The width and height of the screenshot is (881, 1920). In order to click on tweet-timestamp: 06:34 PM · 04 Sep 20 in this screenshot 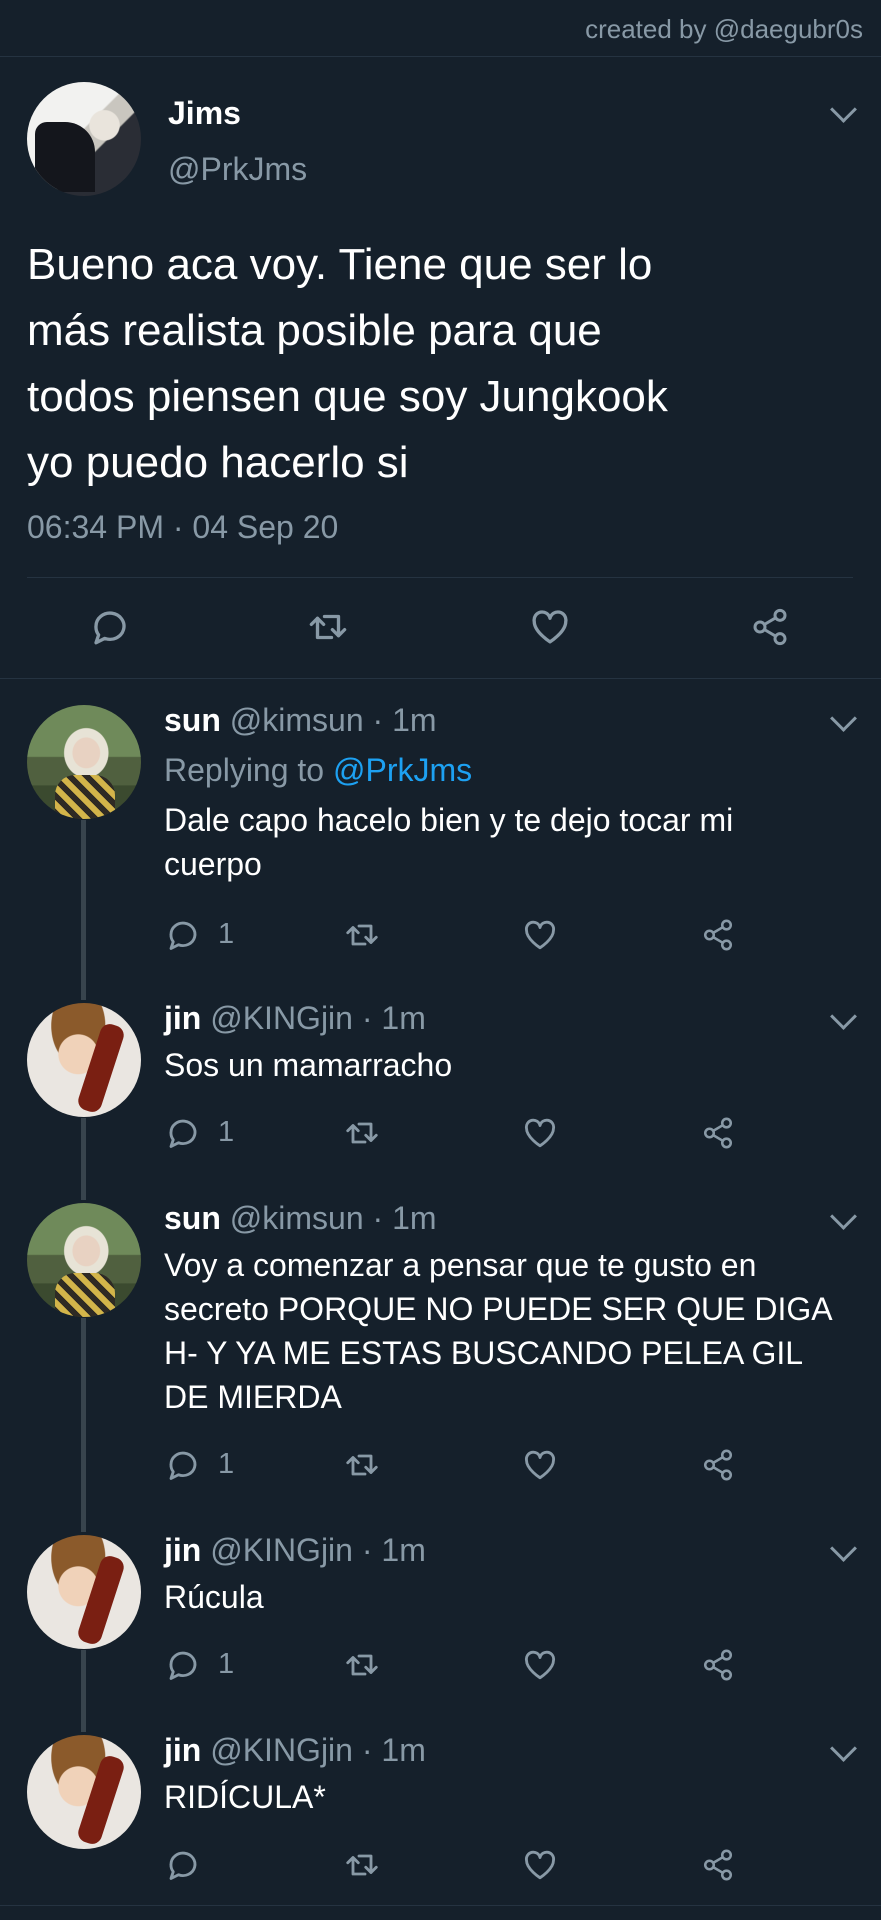, I will do `click(183, 527)`.